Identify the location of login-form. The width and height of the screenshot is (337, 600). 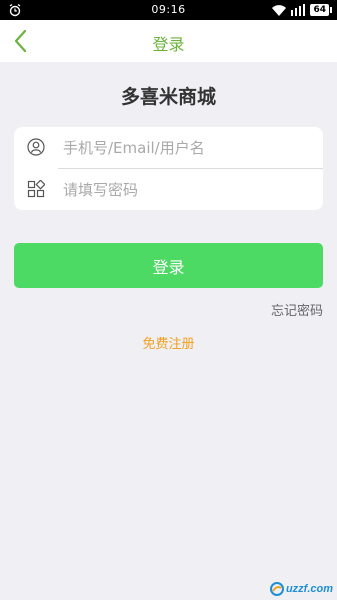
(168, 168).